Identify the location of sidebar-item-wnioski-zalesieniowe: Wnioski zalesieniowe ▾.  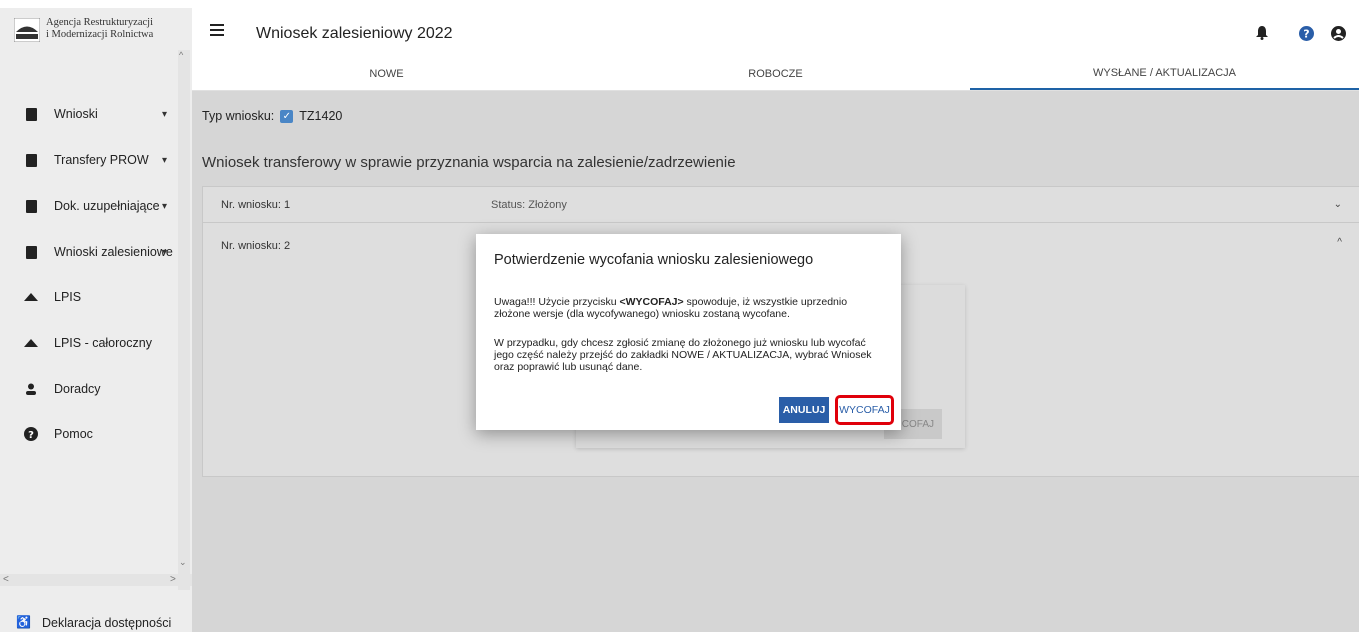
(89, 252).